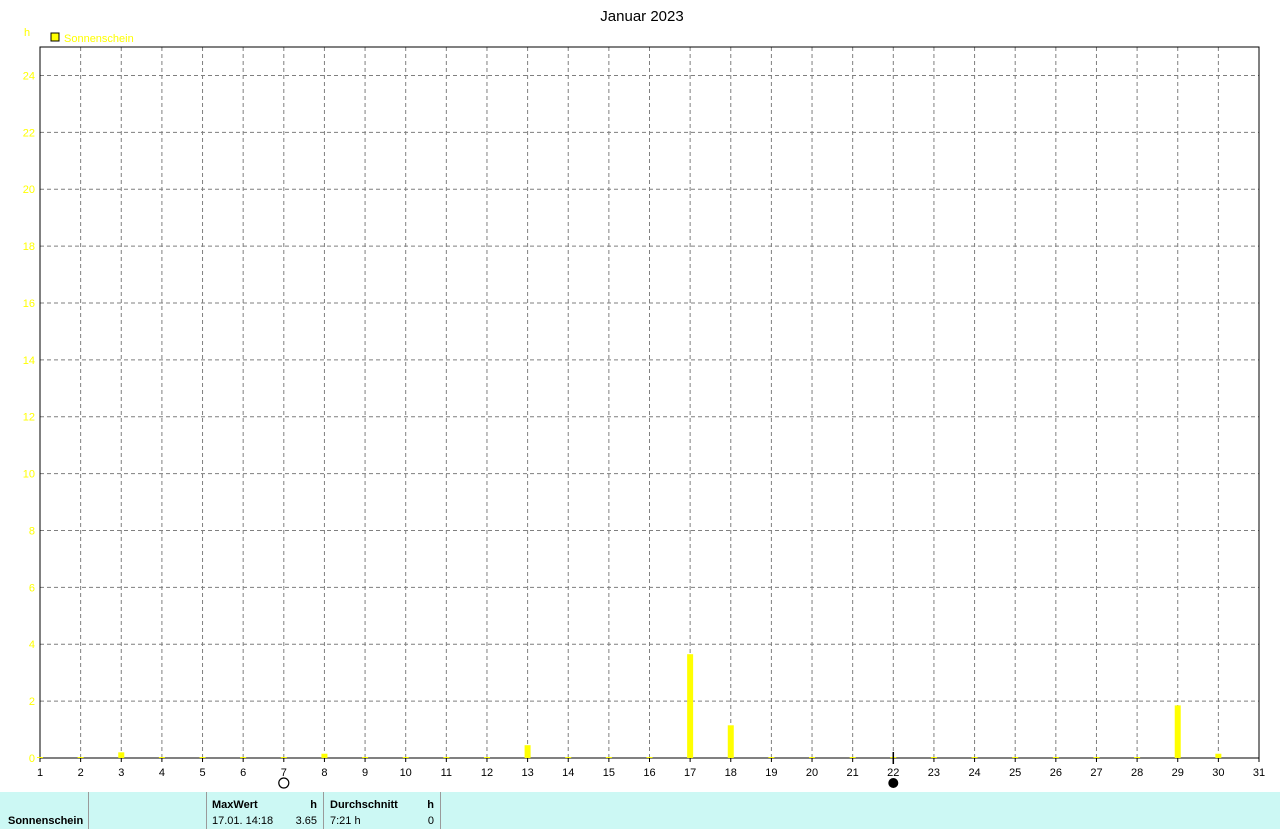  I want to click on x-tick-label: 27, so click(1096, 773).